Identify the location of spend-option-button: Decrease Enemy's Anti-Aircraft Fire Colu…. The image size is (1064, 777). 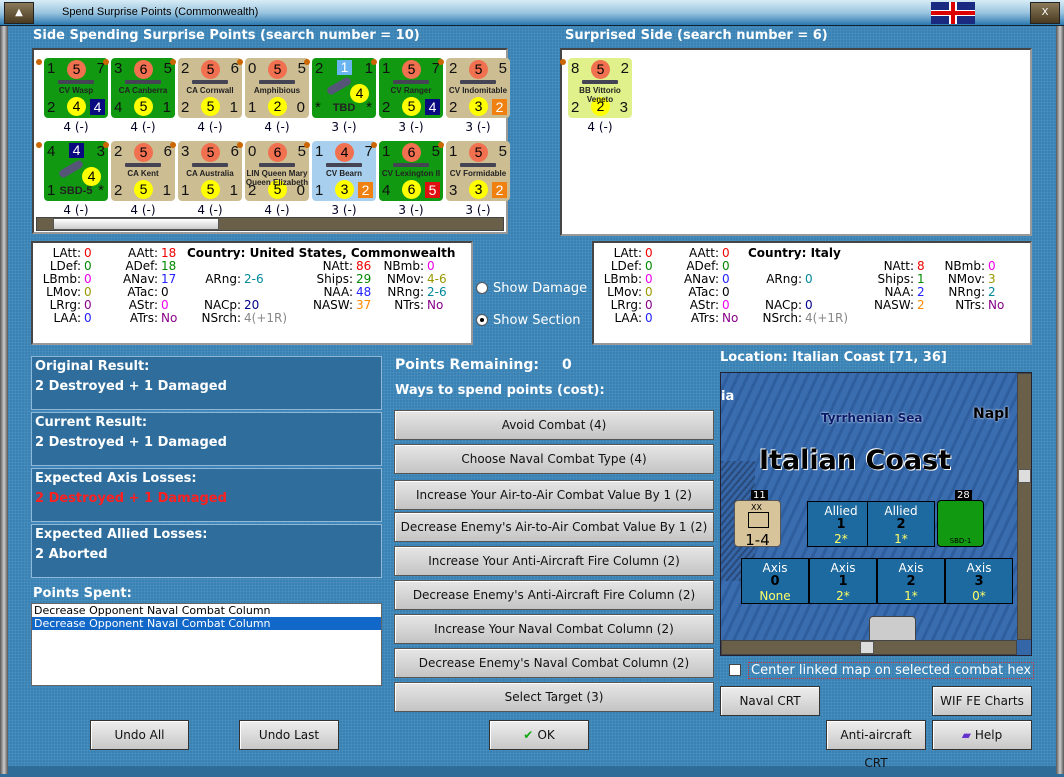
(554, 595).